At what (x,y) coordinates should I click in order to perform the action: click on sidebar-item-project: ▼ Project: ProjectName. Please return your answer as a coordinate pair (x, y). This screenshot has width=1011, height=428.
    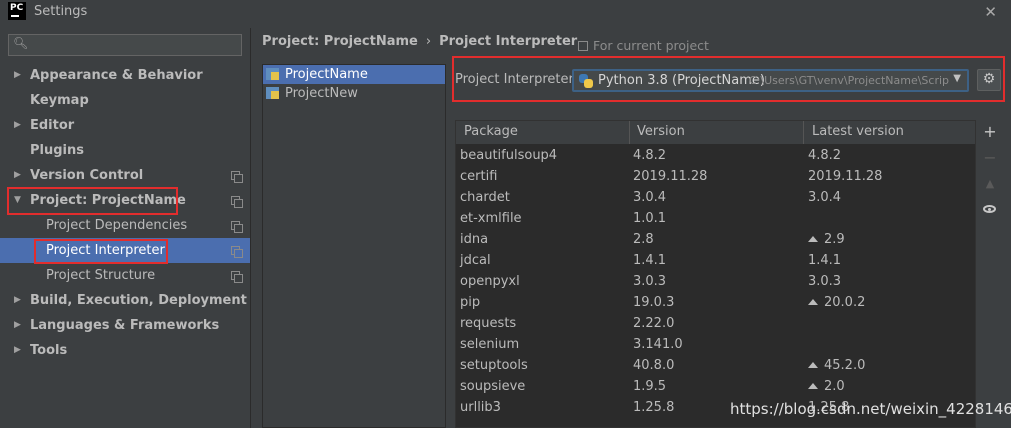
    Looking at the image, I should click on (125, 200).